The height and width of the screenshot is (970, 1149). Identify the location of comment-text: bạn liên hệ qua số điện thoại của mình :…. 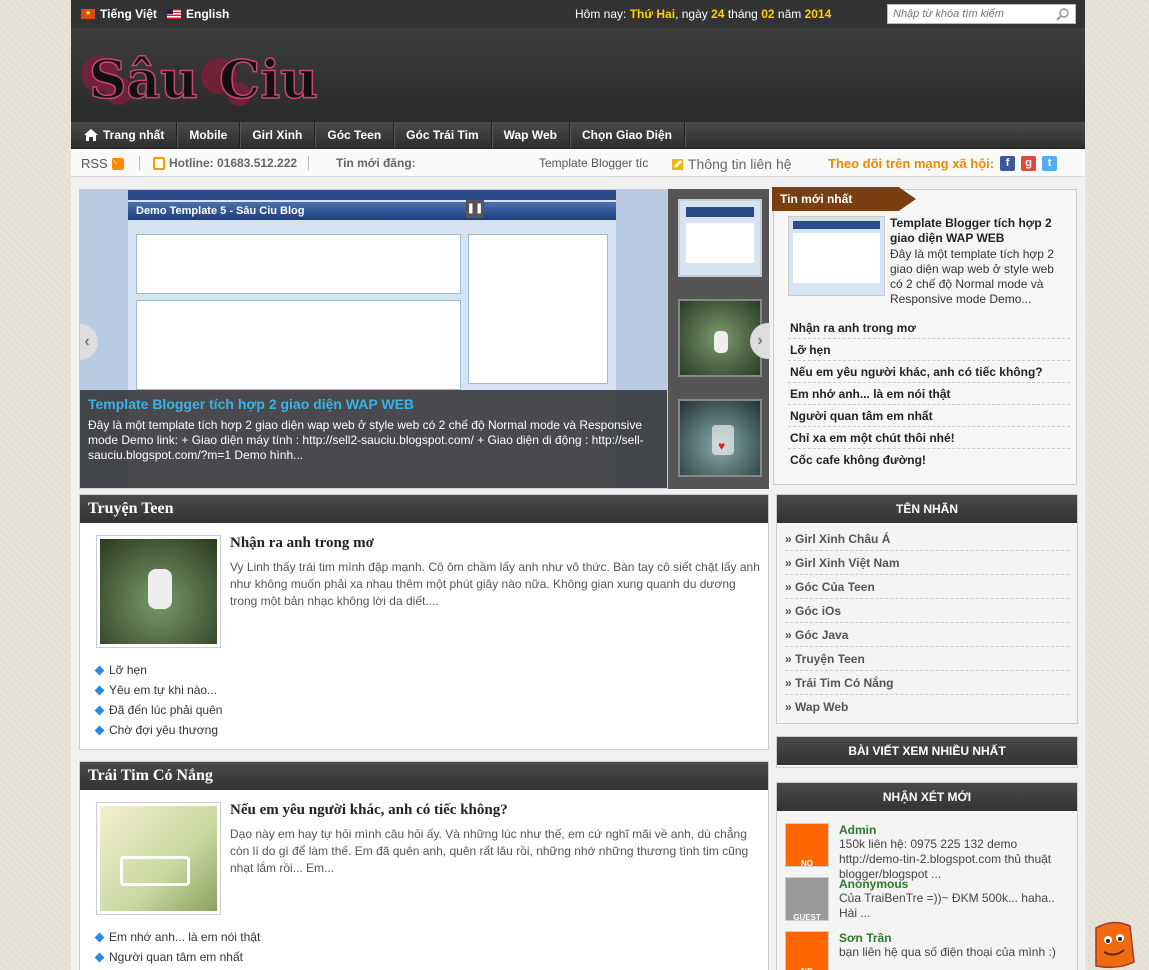
(947, 952).